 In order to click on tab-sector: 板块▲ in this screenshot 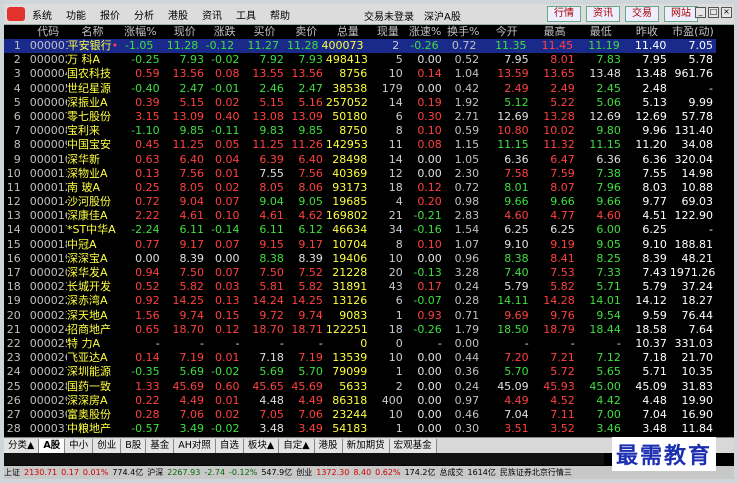, I will do `click(261, 445)`.